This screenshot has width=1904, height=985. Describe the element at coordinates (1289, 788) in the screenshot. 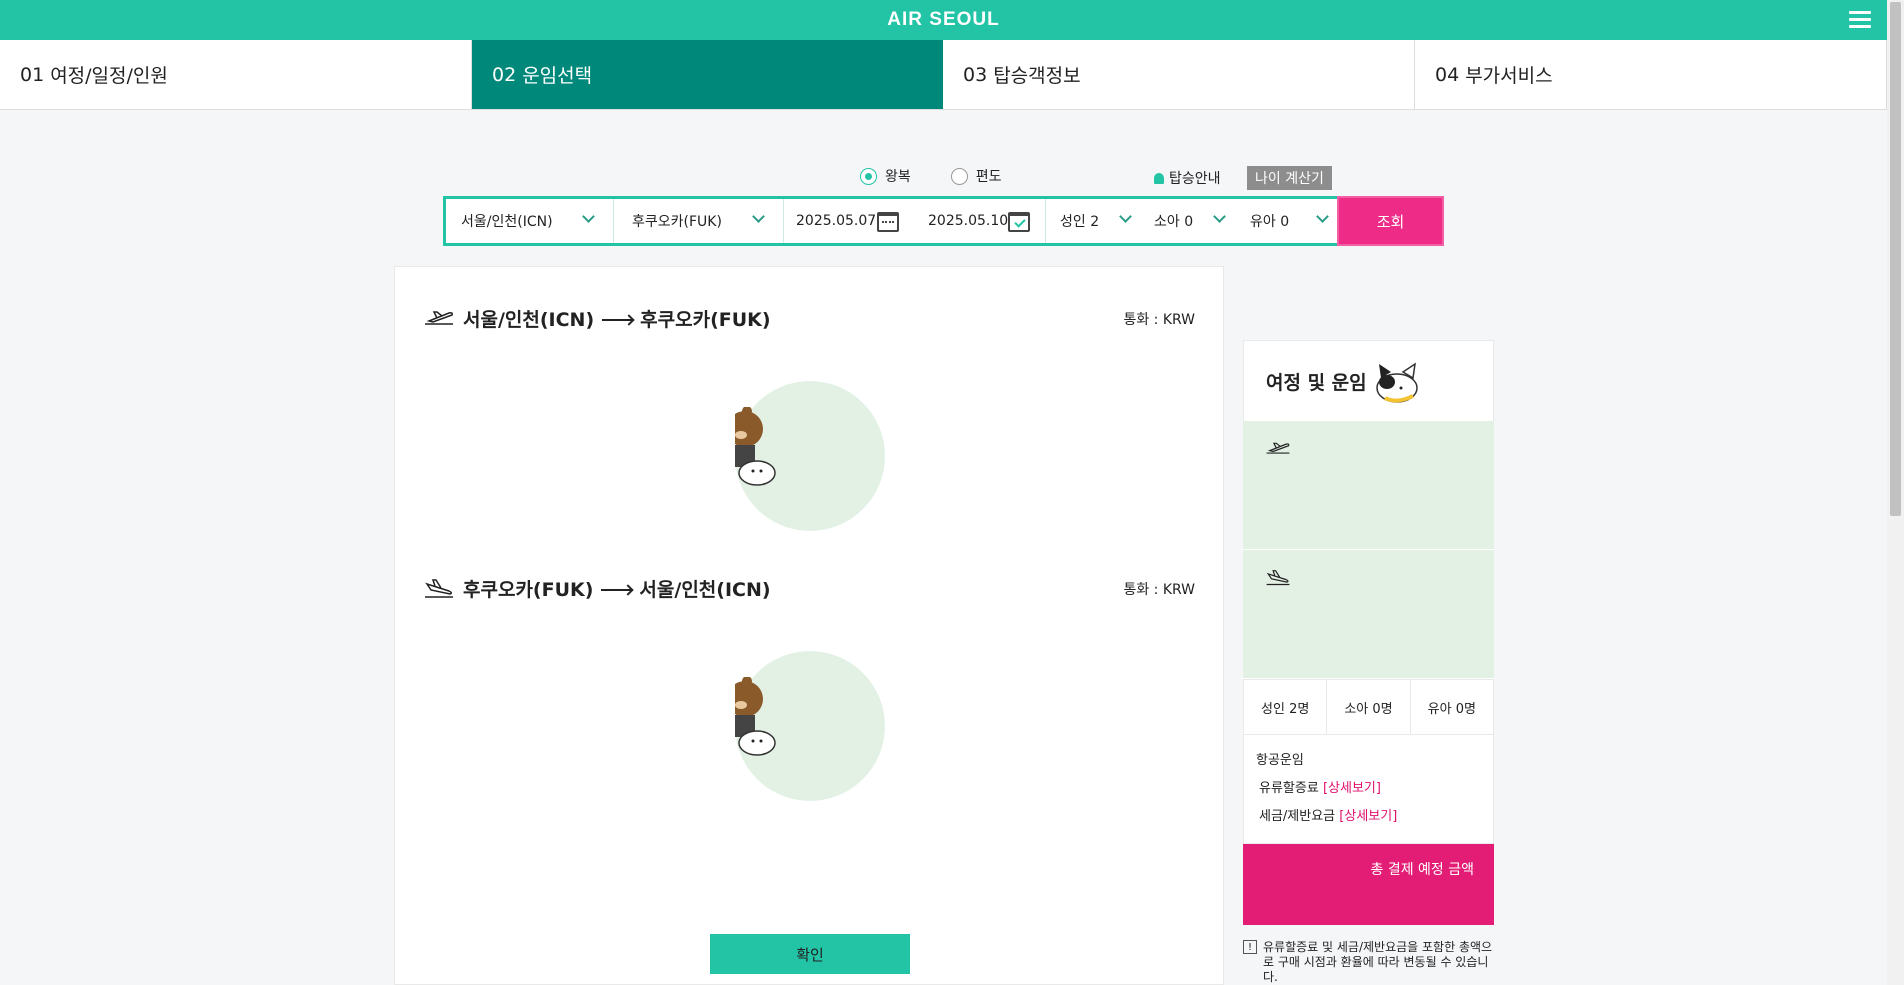

I see `fuel-surcharge-label: 유류할증료` at that location.